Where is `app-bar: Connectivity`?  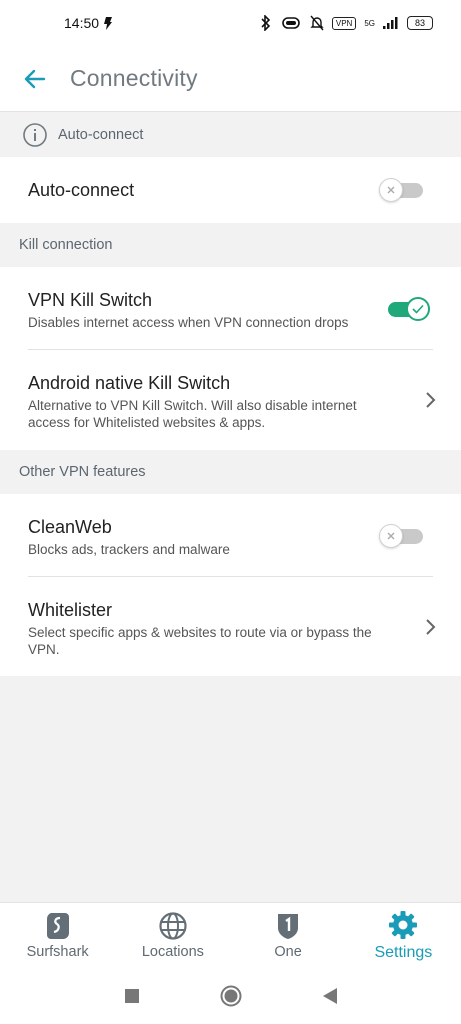
app-bar: Connectivity is located at coordinates (230, 79).